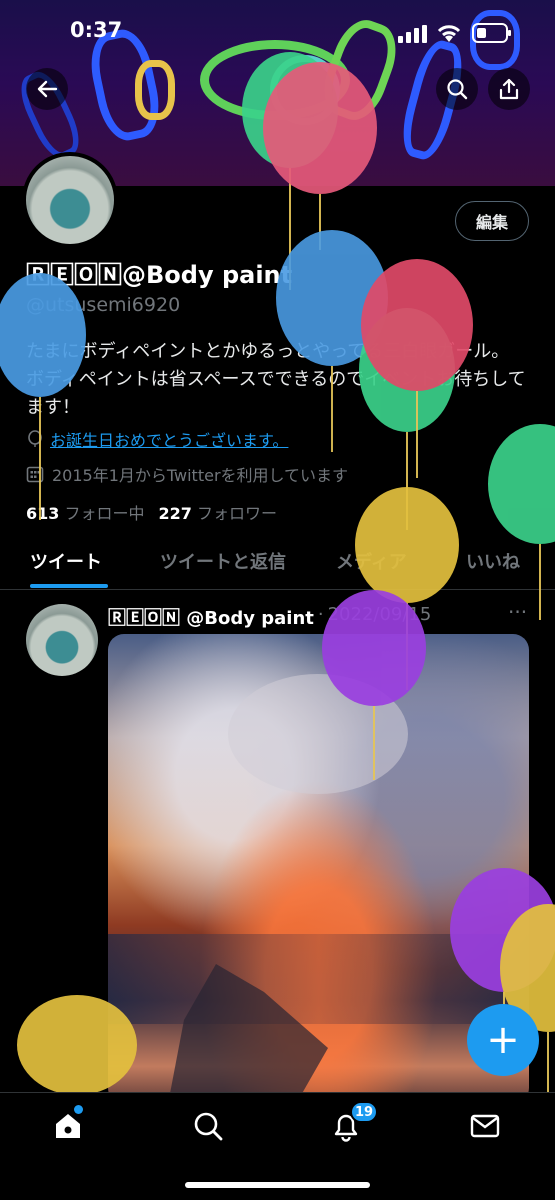 The width and height of the screenshot is (555, 1200). I want to click on notification-badge: 19, so click(364, 1112).